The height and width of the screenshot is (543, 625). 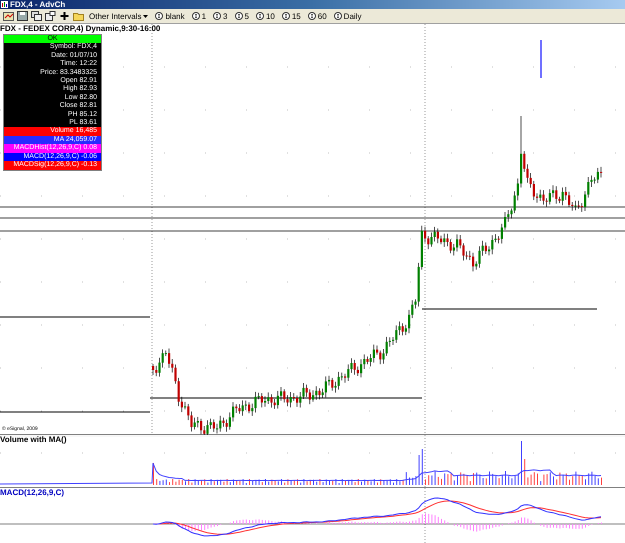 I want to click on marker-line, so click(x=541, y=59).